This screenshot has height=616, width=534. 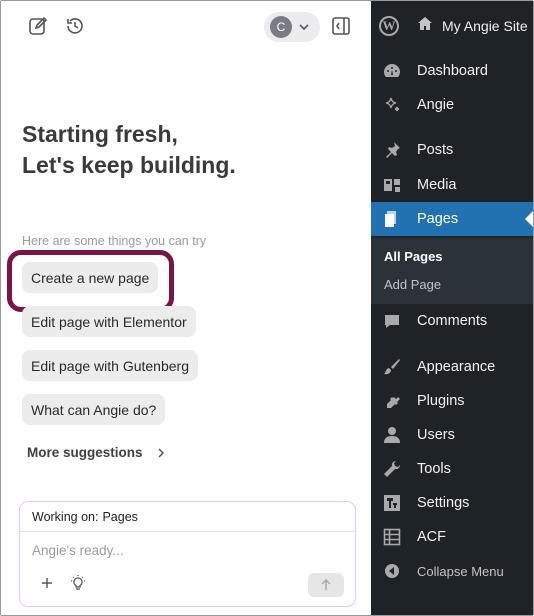 I want to click on menu-label: Comments, so click(x=452, y=321).